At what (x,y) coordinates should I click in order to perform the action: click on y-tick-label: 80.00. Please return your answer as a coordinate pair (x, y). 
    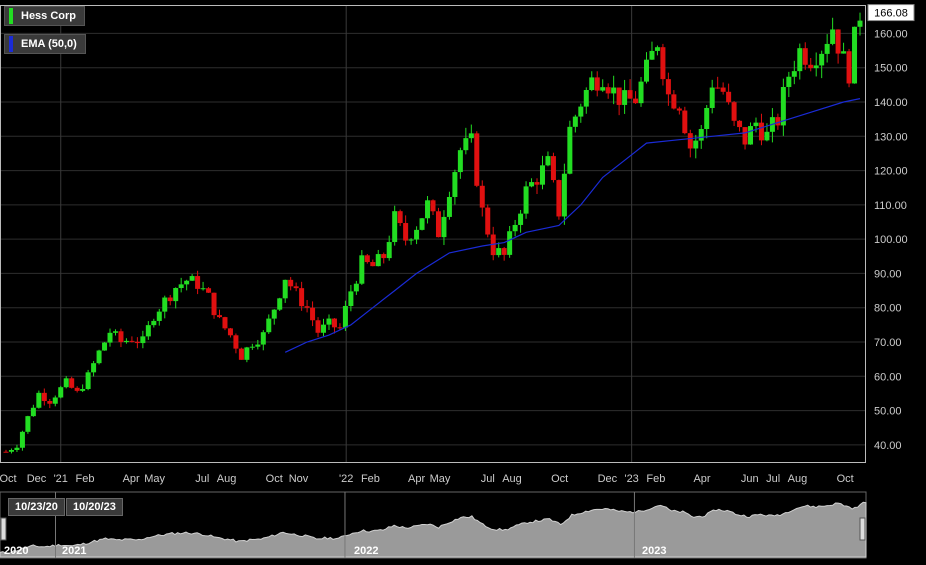
    Looking at the image, I should click on (888, 309).